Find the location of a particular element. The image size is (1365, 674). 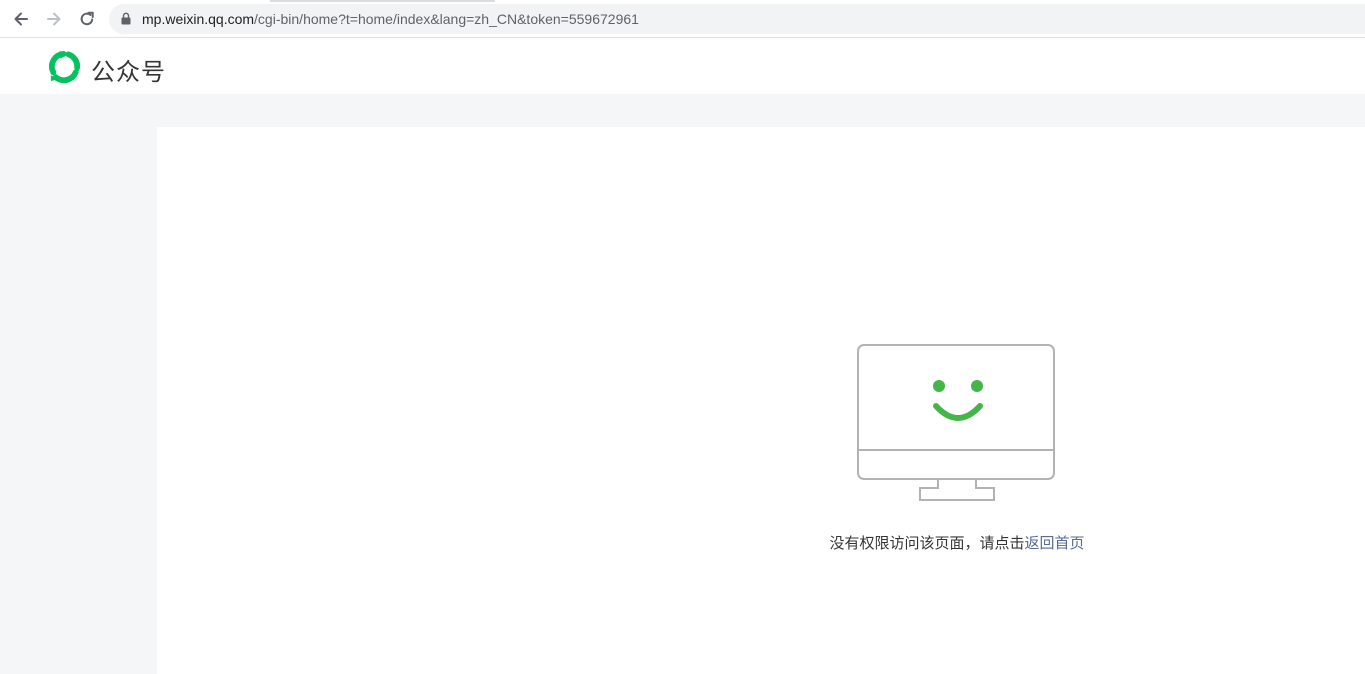

error-message: 没有权限访问该页面，请点击返回首页 is located at coordinates (957, 542).